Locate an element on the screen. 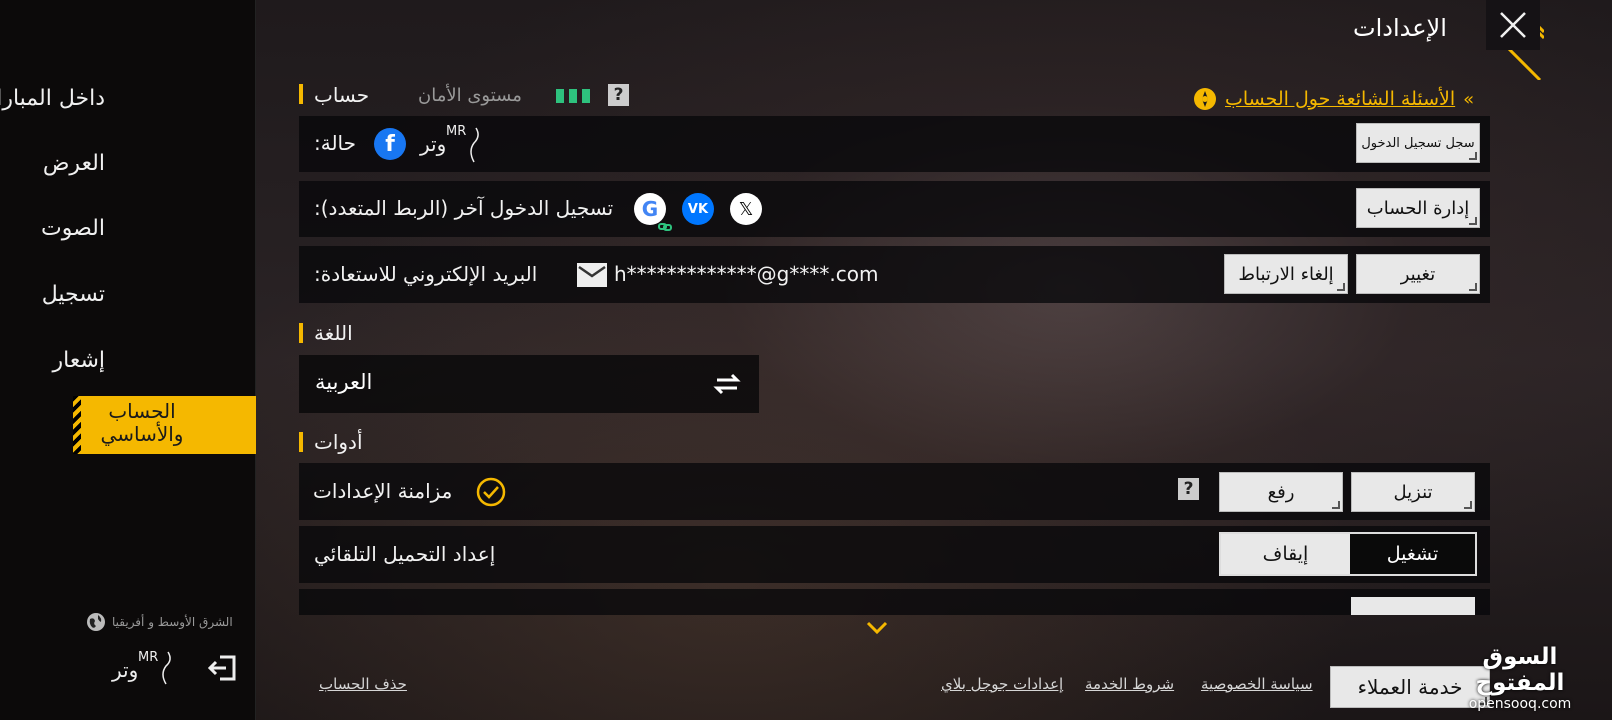 The width and height of the screenshot is (1612, 720). close-button is located at coordinates (1513, 25).